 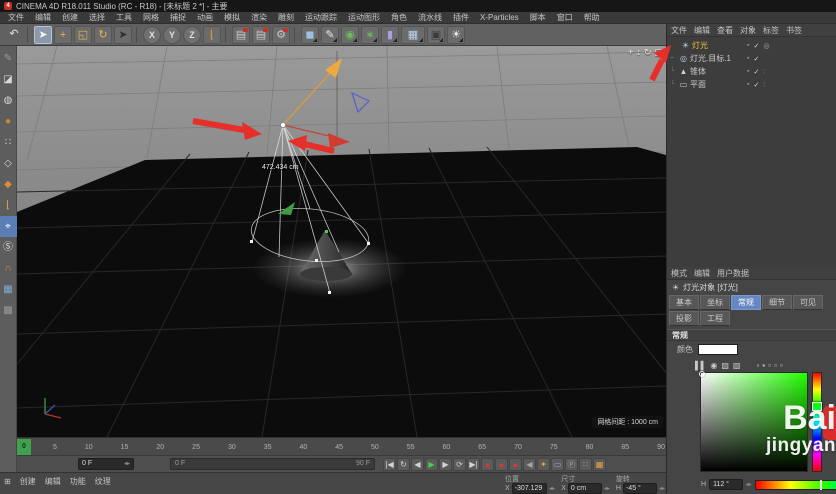 What do you see at coordinates (658, 52) in the screenshot?
I see `toggle-view-icon: ◱` at bounding box center [658, 52].